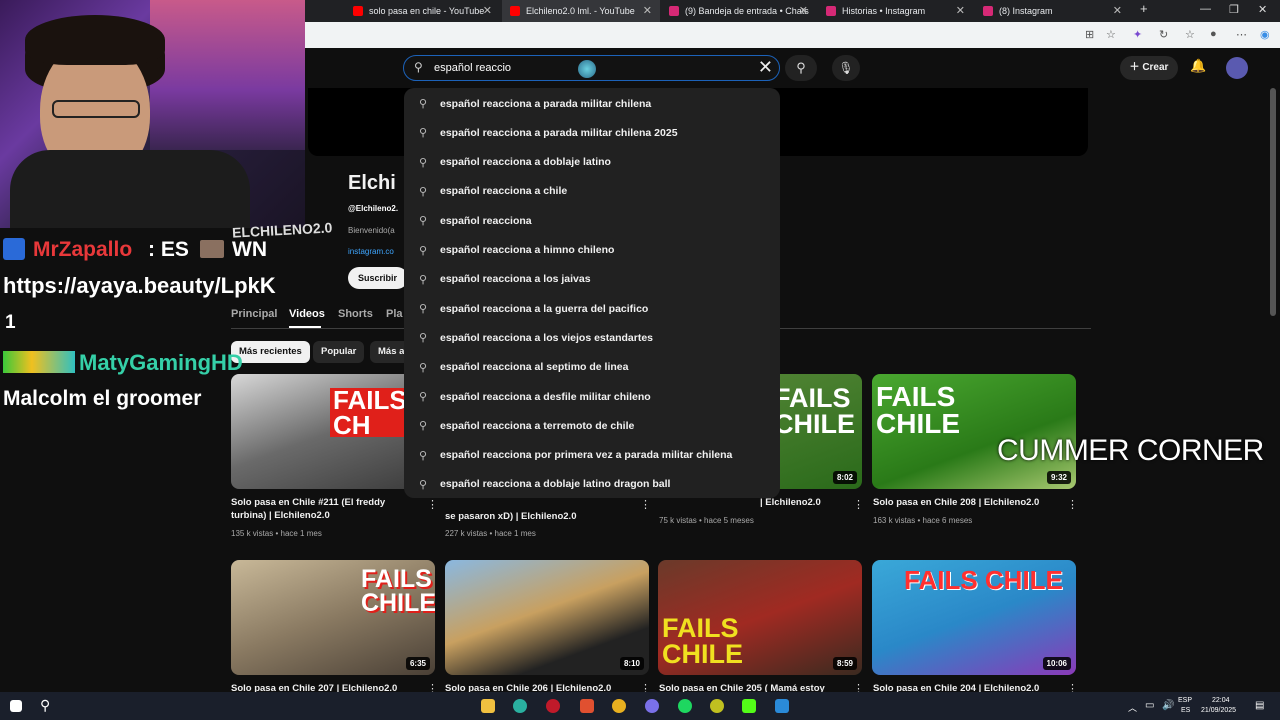 Image resolution: width=1280 pixels, height=720 pixels. I want to click on youtube-favicon-icon, so click(515, 11).